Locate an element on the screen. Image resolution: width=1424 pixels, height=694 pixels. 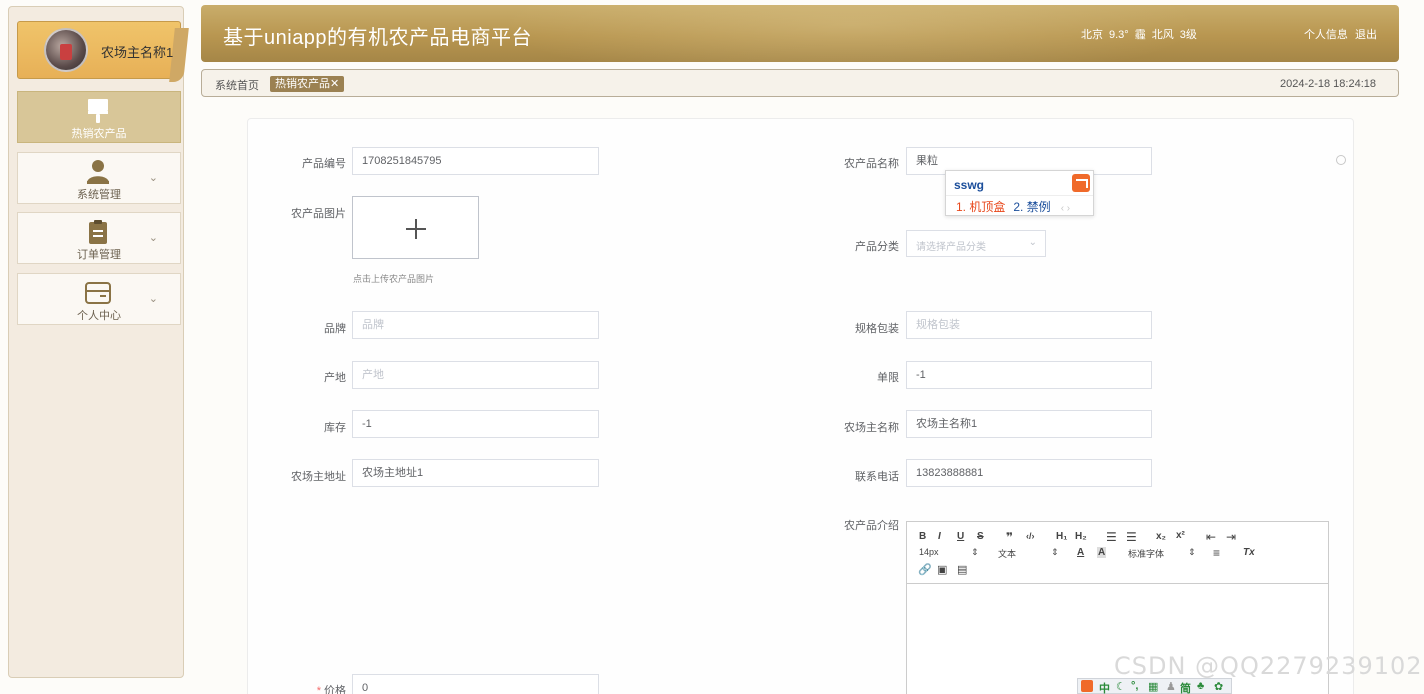
image-icon: ▣ is located at coordinates (942, 569).